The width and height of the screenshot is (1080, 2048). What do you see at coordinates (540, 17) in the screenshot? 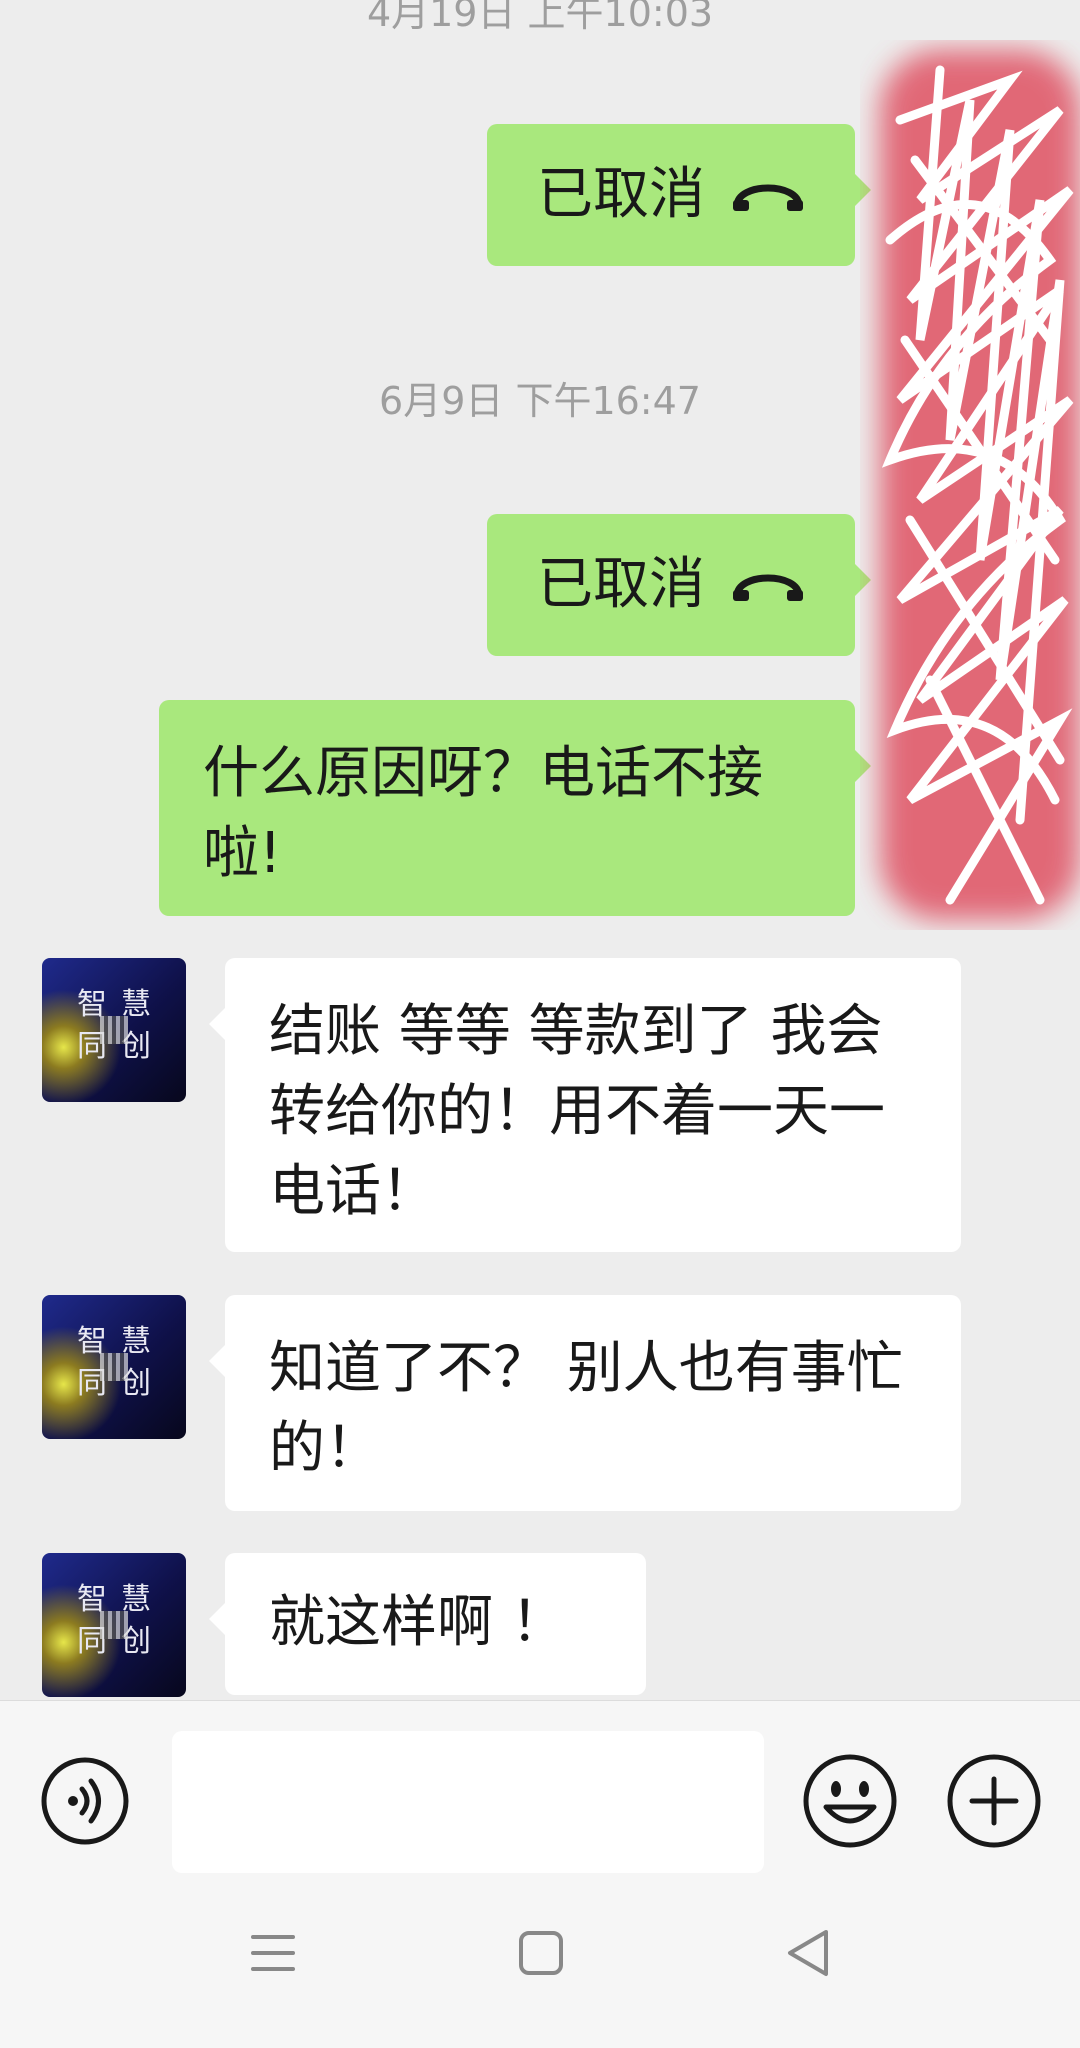
I see `timestamp: 4月19日 上午10:03` at bounding box center [540, 17].